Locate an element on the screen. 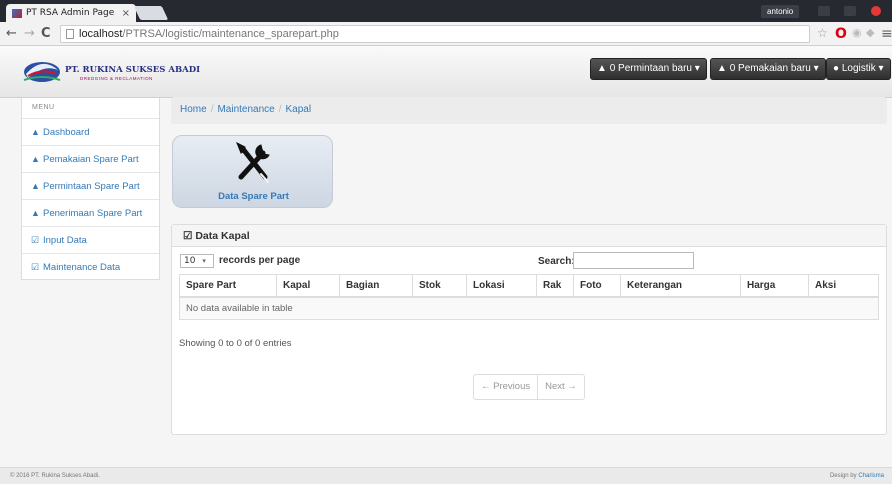  column-header-aksi: Aksi is located at coordinates (843, 286).